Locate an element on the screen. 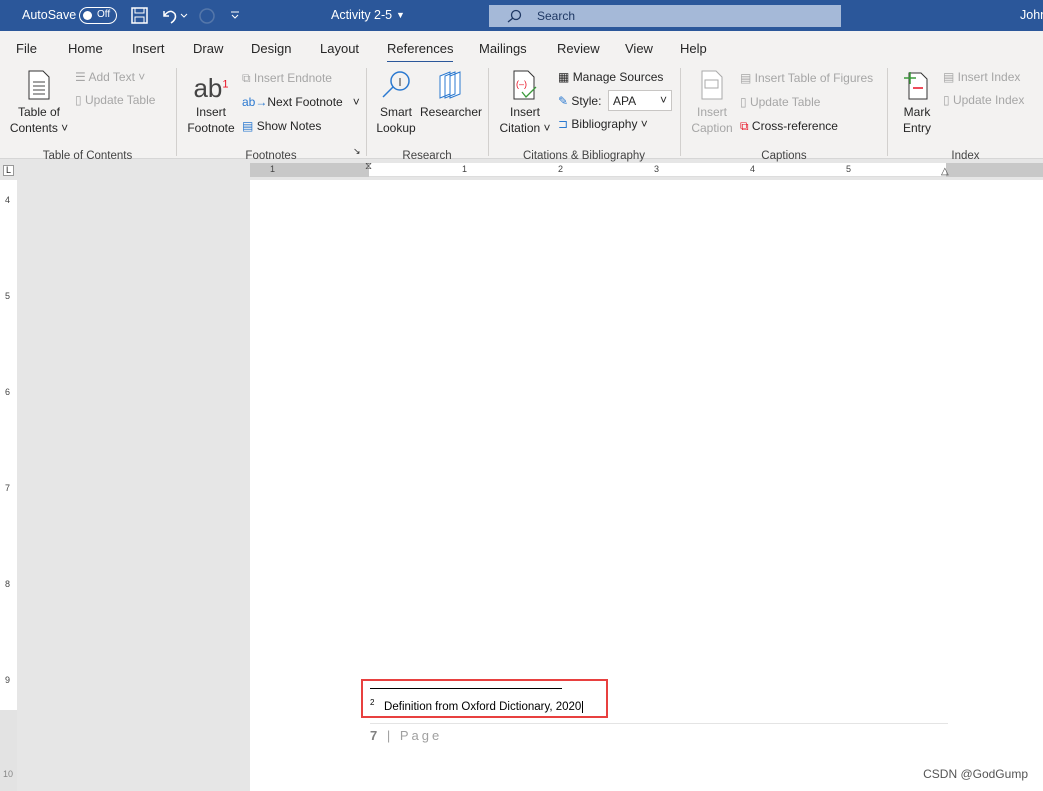 The width and height of the screenshot is (1043, 791). researcher-label: Researcher is located at coordinates (451, 112).